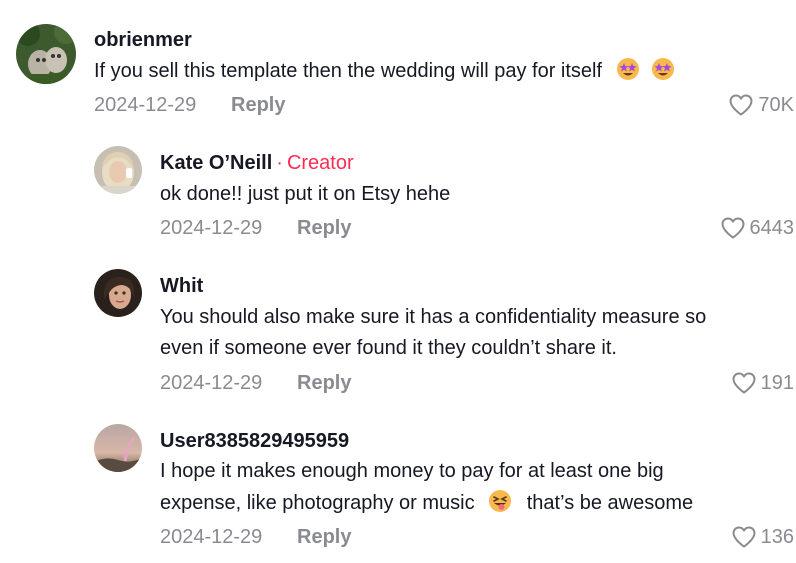  Describe the element at coordinates (254, 441) in the screenshot. I see `comment-username: User8385829495959` at that location.